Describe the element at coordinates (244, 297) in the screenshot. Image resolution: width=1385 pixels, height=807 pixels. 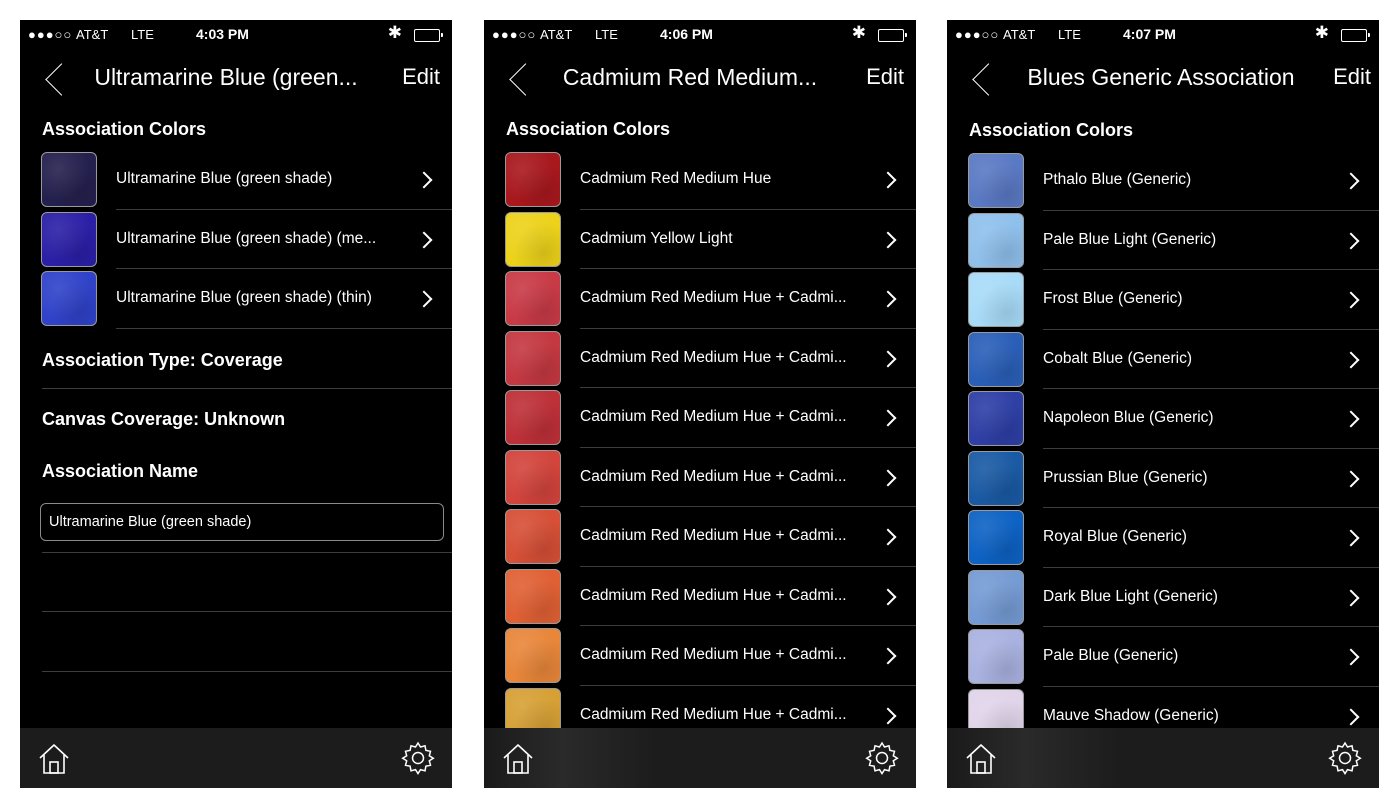
I see `list-item-label: Ultramarine Blue (green shade) (thin)` at that location.